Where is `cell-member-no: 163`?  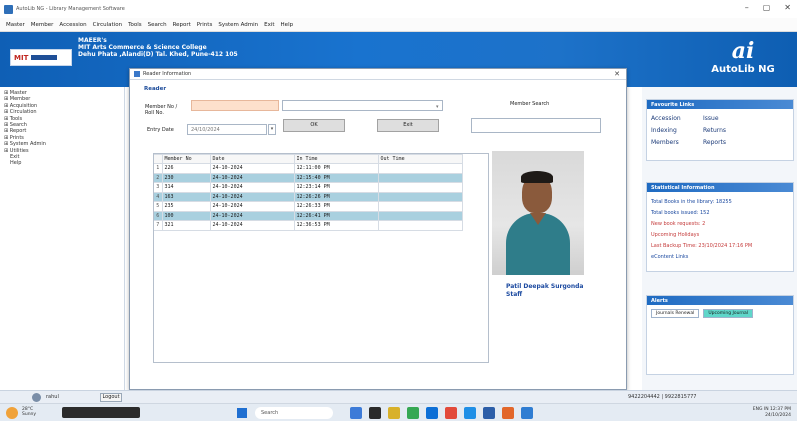 cell-member-no: 163 is located at coordinates (186, 196).